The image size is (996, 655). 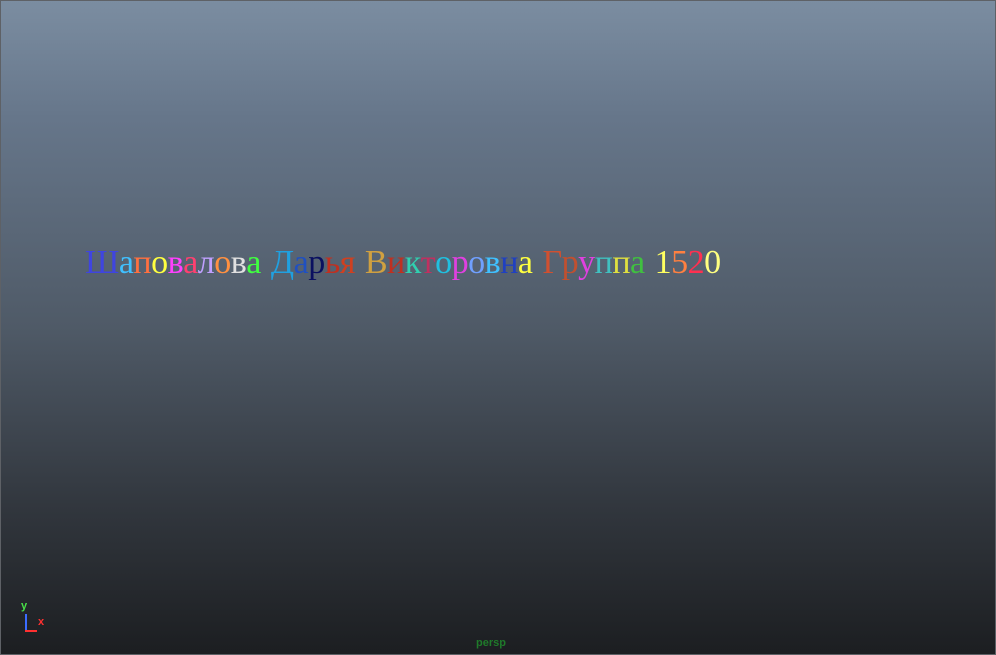 I want to click on text-letter: Г, so click(x=552, y=262).